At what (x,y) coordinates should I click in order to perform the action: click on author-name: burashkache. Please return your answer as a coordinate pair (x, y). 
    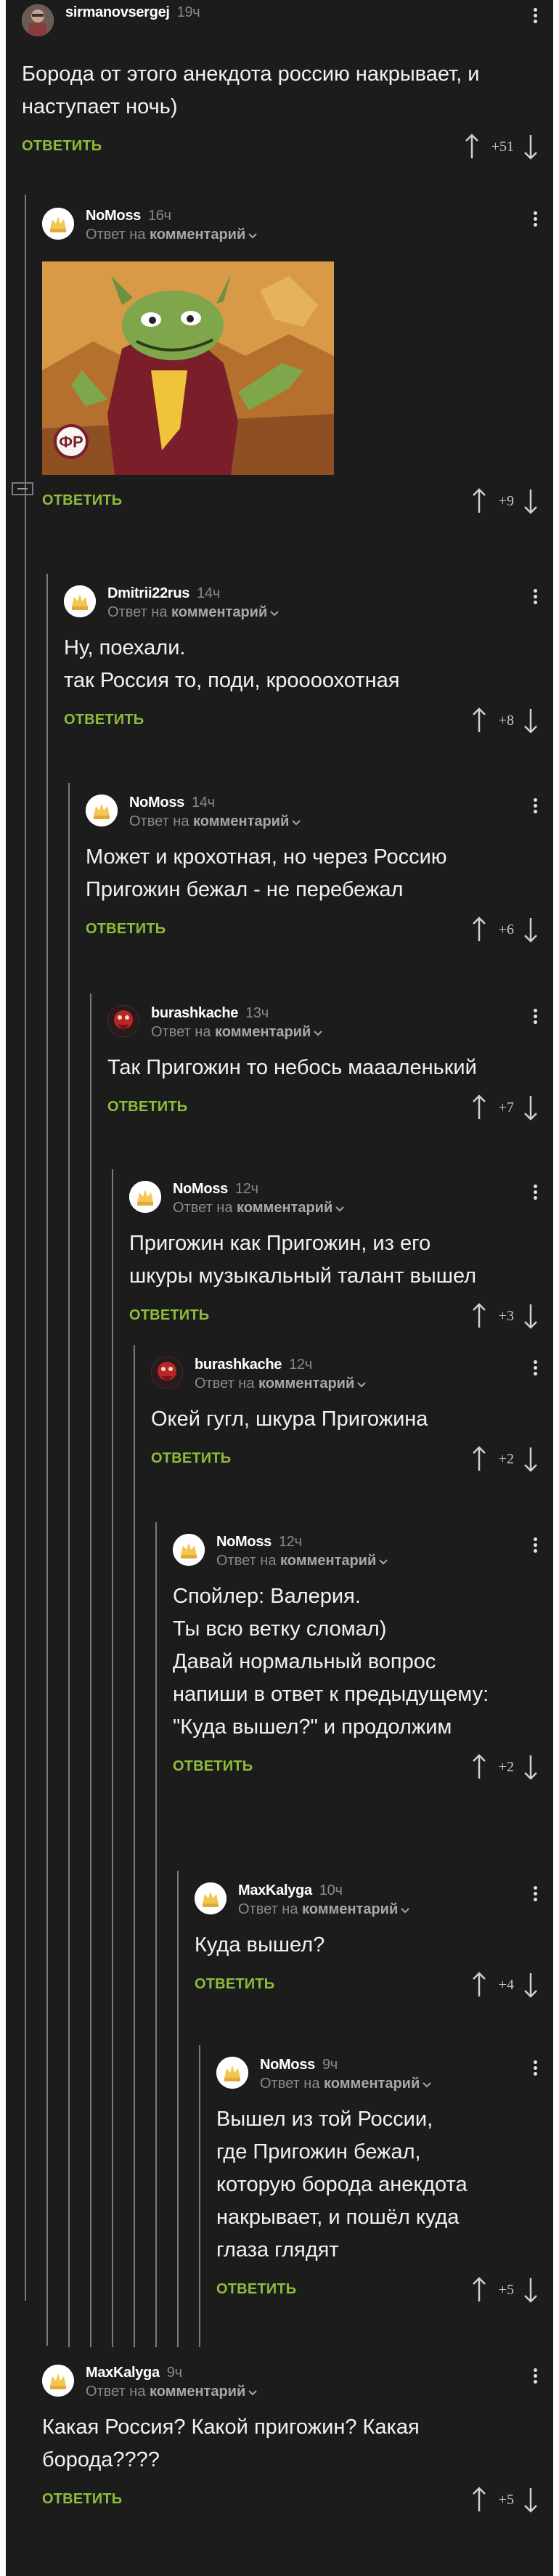
    Looking at the image, I should click on (194, 1013).